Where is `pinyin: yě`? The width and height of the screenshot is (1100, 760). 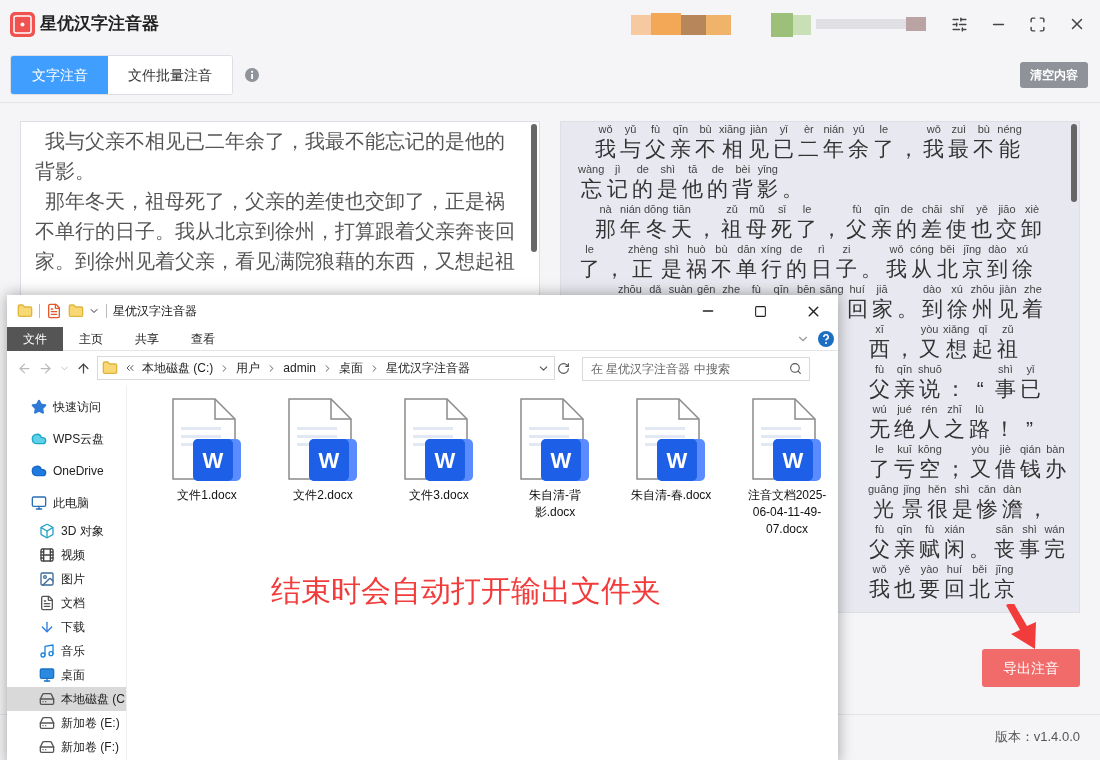 pinyin: yě is located at coordinates (982, 209).